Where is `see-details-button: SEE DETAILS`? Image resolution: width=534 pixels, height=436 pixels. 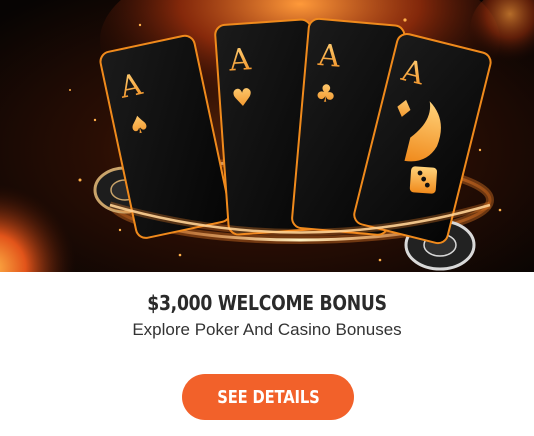 see-details-button: SEE DETAILS is located at coordinates (268, 397).